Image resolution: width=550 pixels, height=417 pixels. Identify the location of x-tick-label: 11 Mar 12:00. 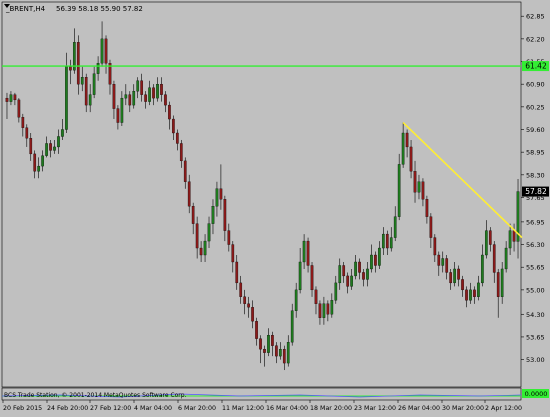
(243, 408).